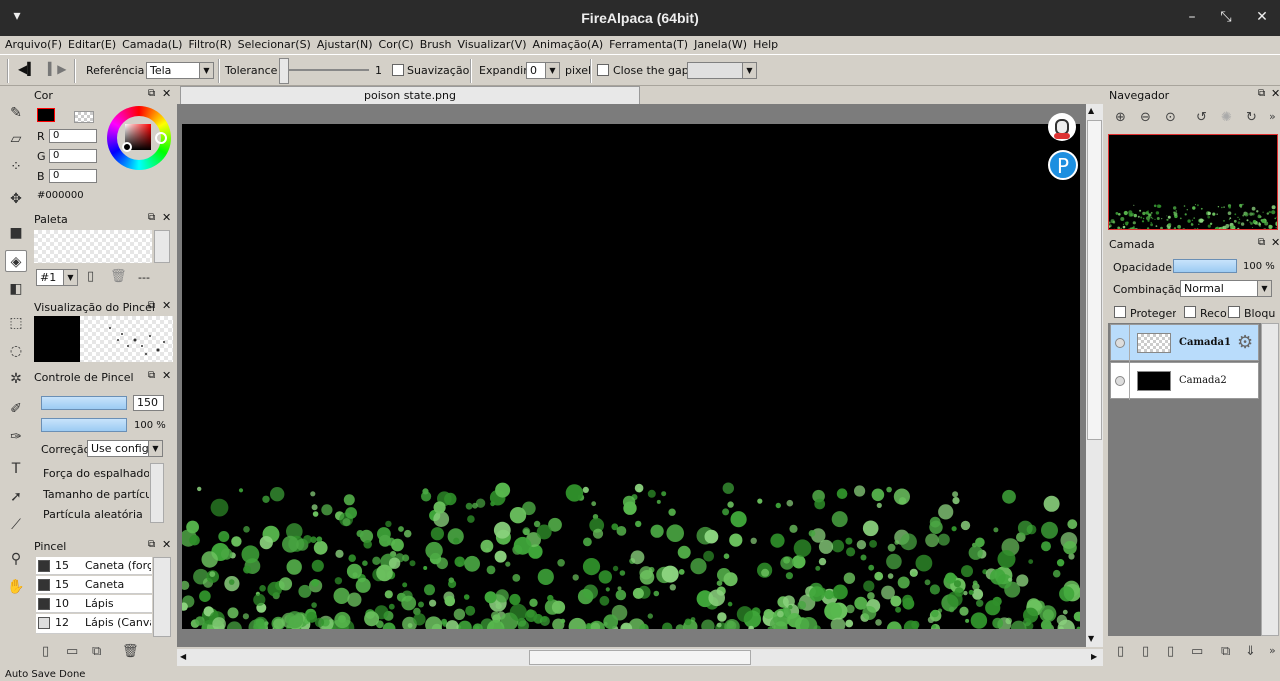 The width and height of the screenshot is (1280, 681). I want to click on minimize-icon: –, so click(1192, 17).